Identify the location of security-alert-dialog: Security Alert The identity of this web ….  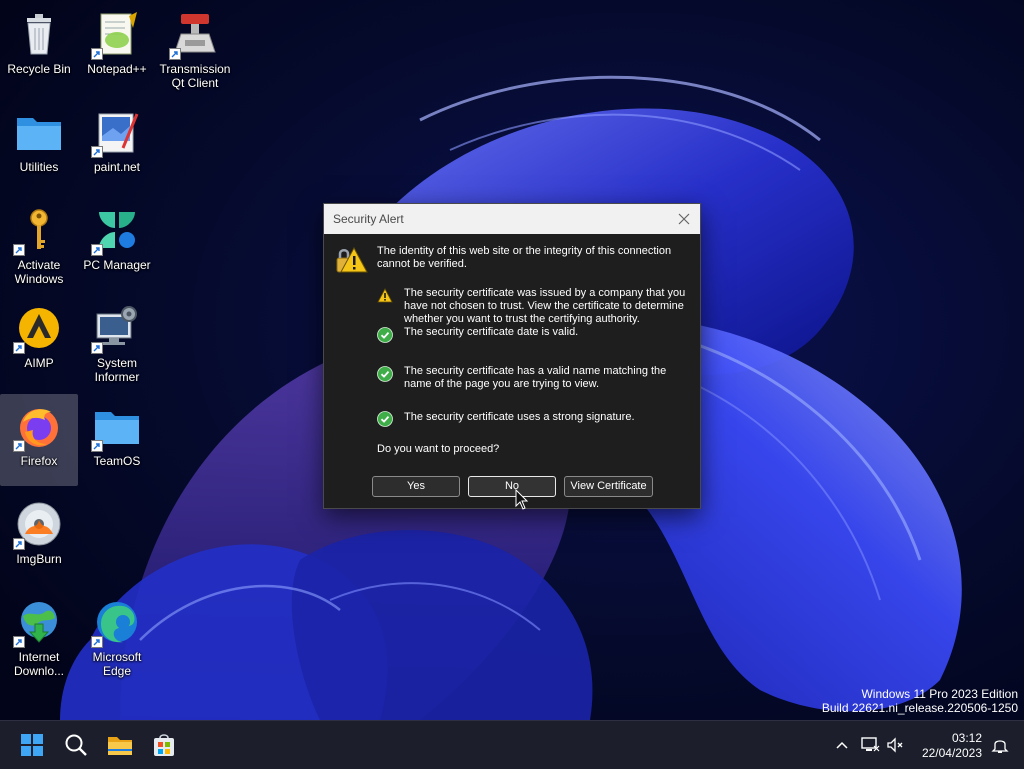
(512, 356).